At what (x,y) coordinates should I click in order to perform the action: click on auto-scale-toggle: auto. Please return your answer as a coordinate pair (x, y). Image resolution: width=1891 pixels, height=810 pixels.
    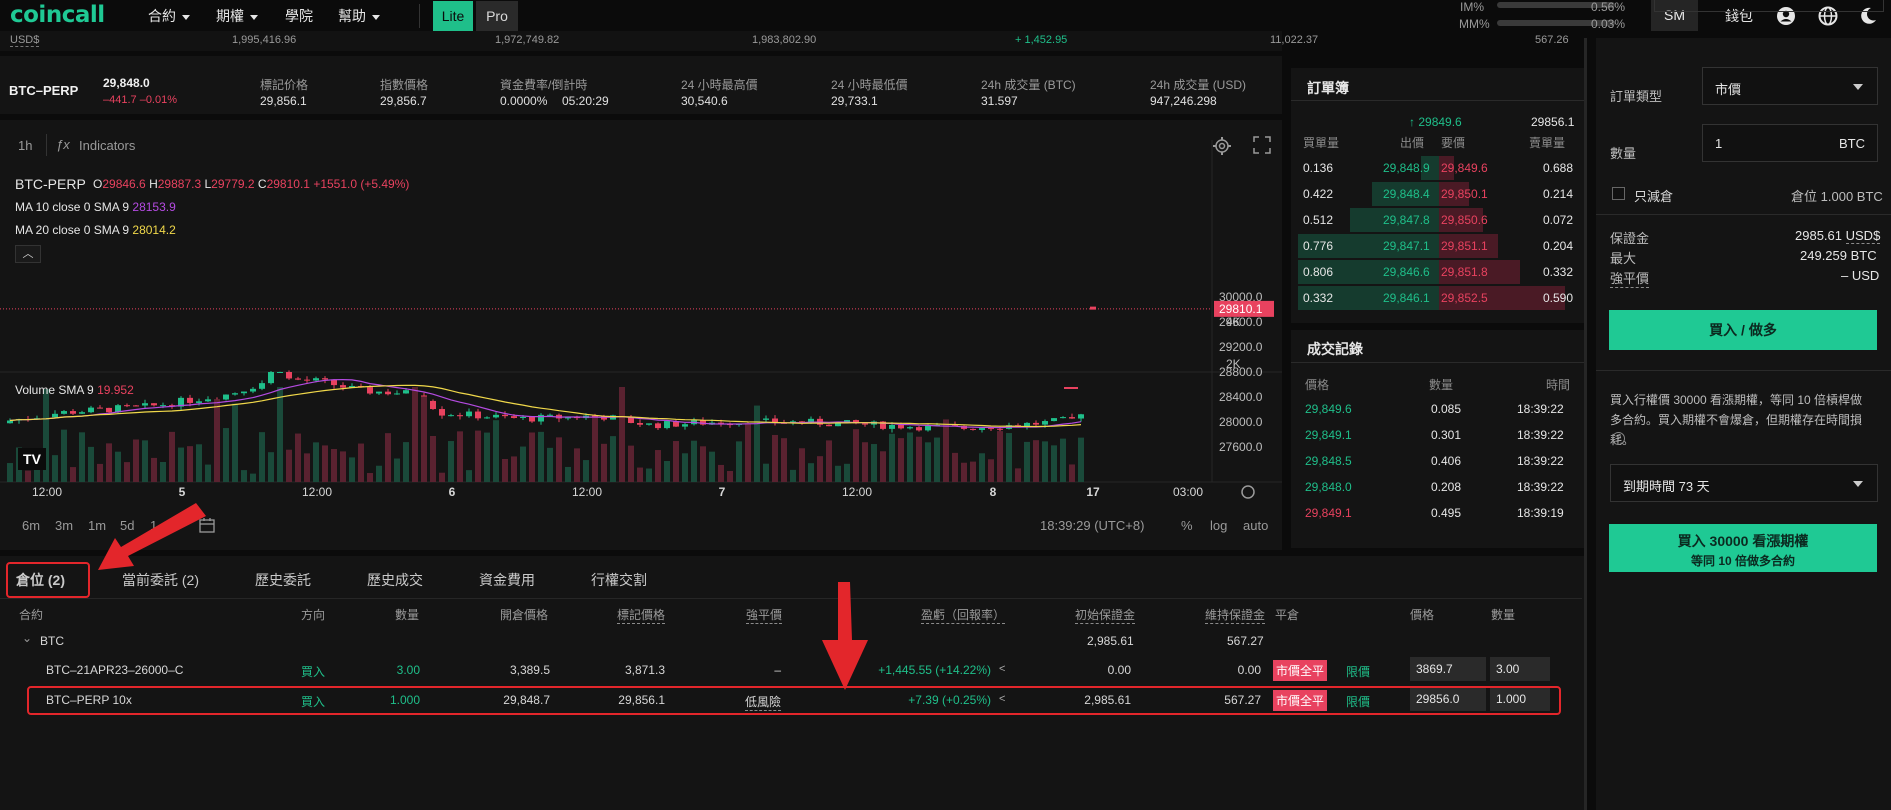
    Looking at the image, I should click on (1255, 525).